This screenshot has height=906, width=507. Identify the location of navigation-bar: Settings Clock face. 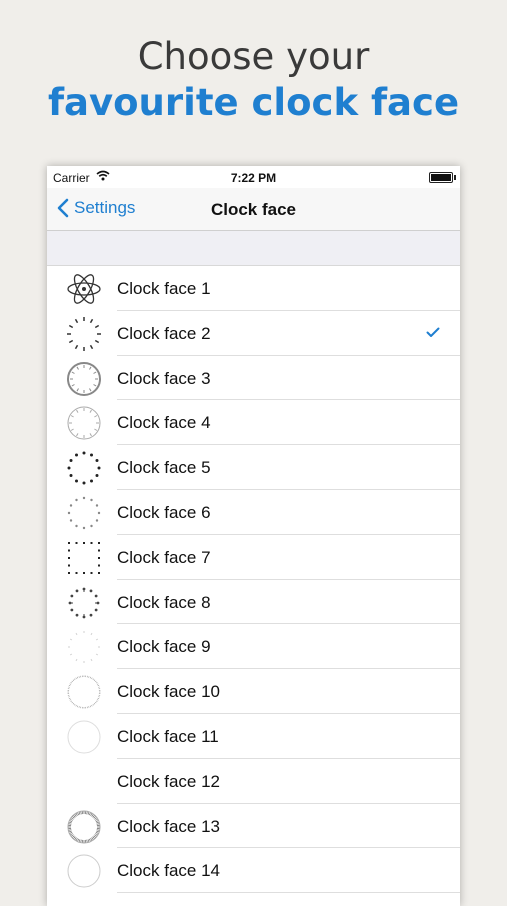
(253, 209).